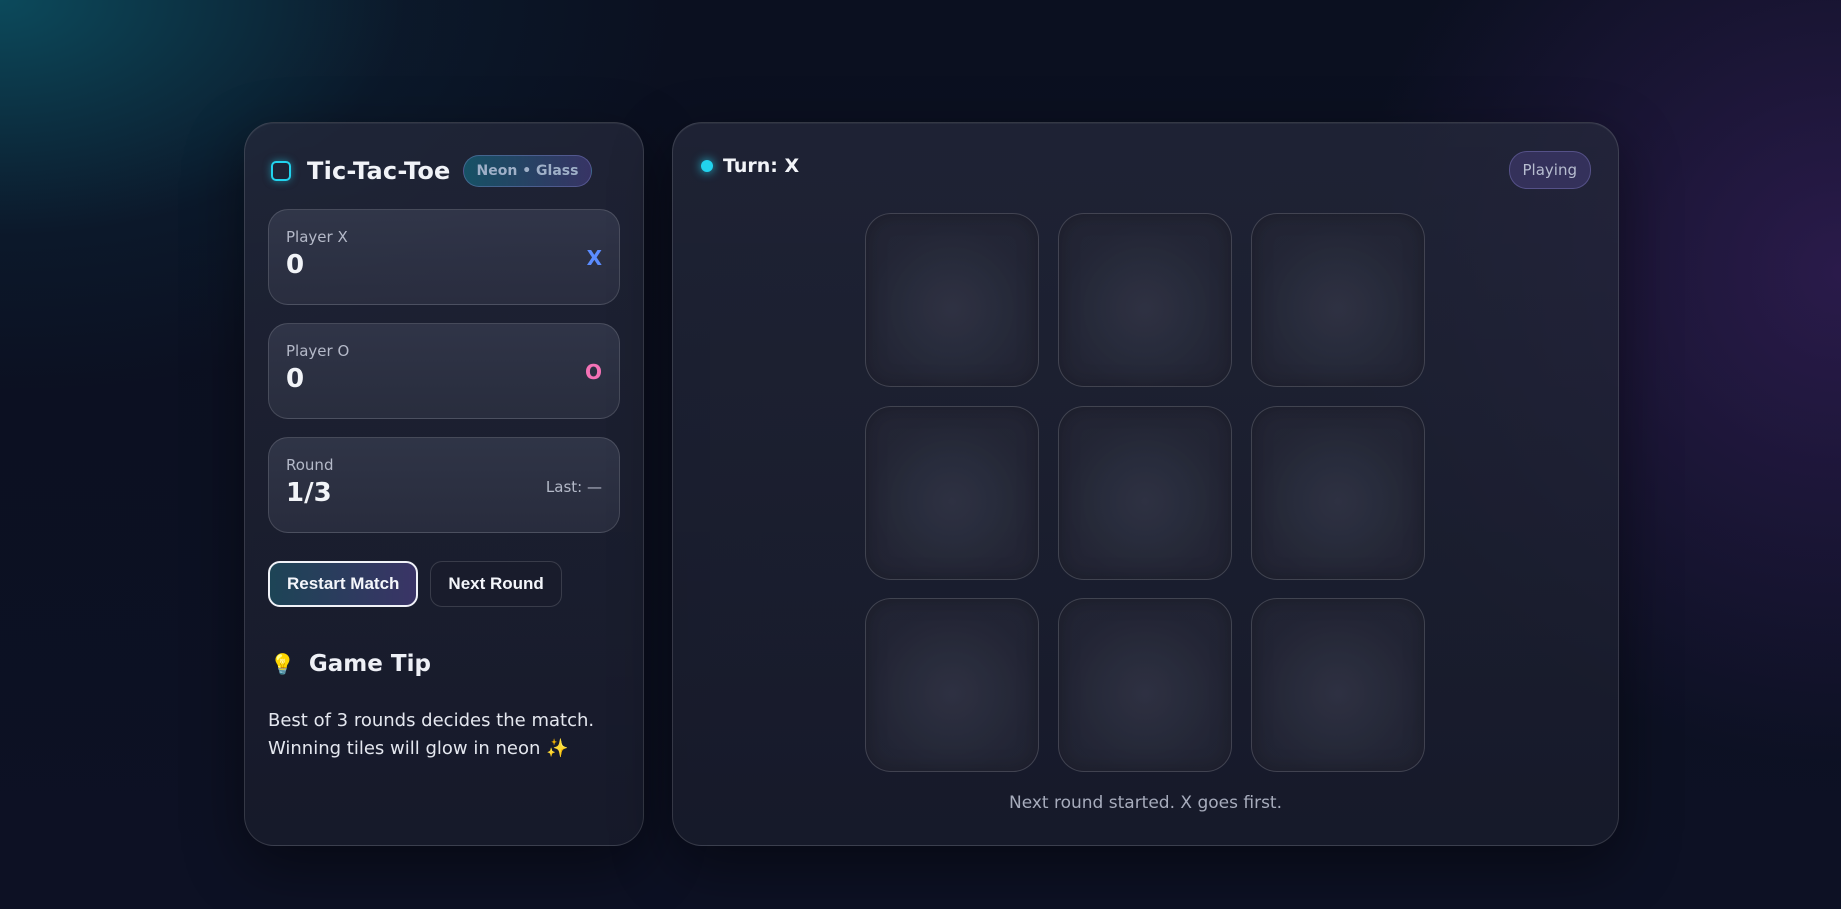 This screenshot has width=1841, height=909. Describe the element at coordinates (295, 379) in the screenshot. I see `player-o-score: 0` at that location.